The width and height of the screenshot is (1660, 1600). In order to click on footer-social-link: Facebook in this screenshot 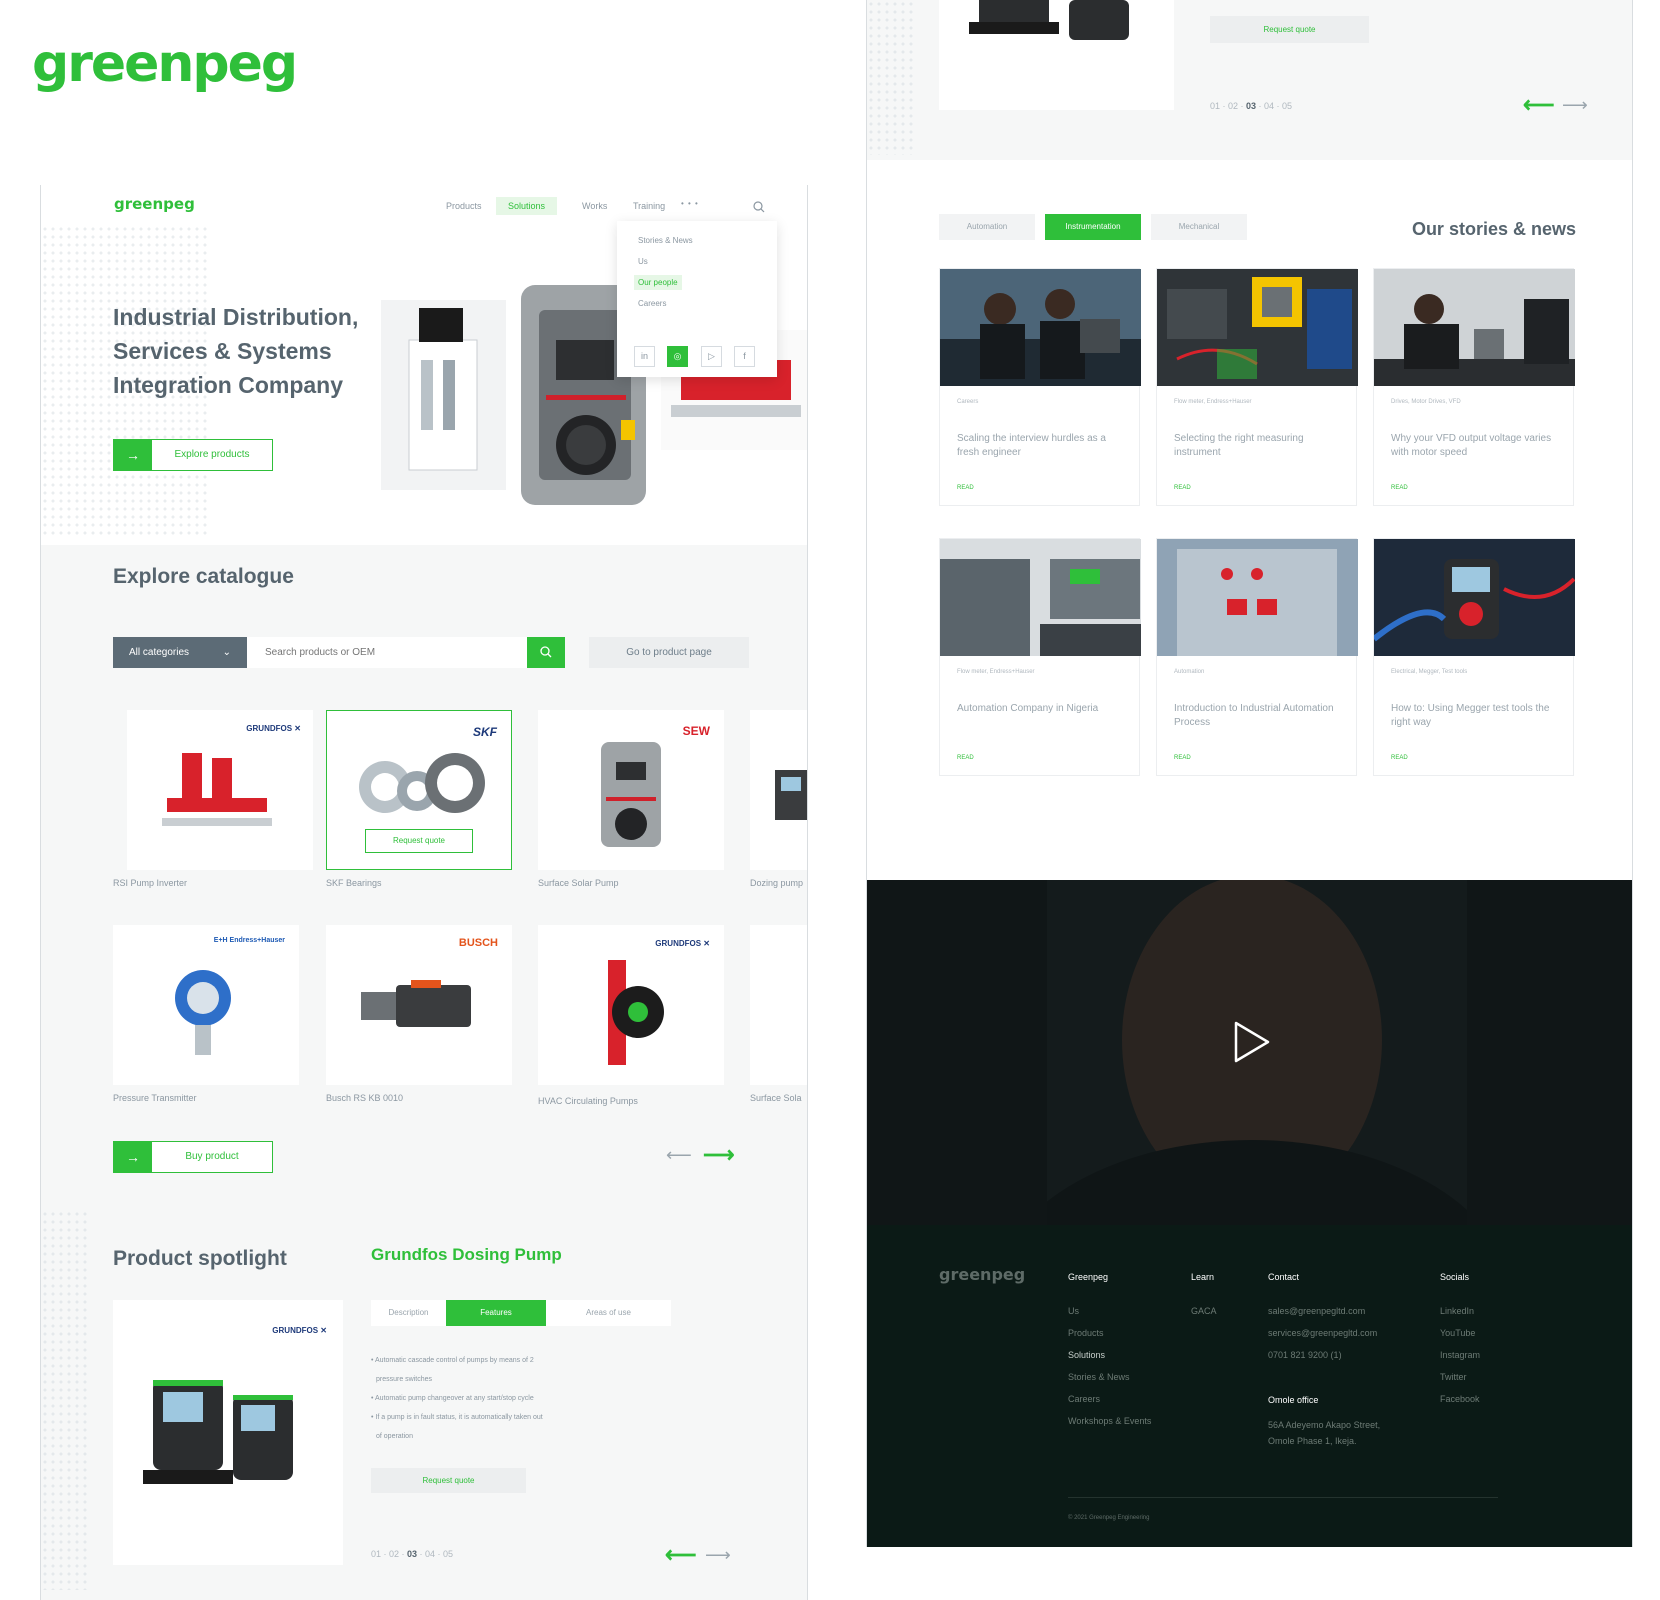, I will do `click(1460, 1399)`.